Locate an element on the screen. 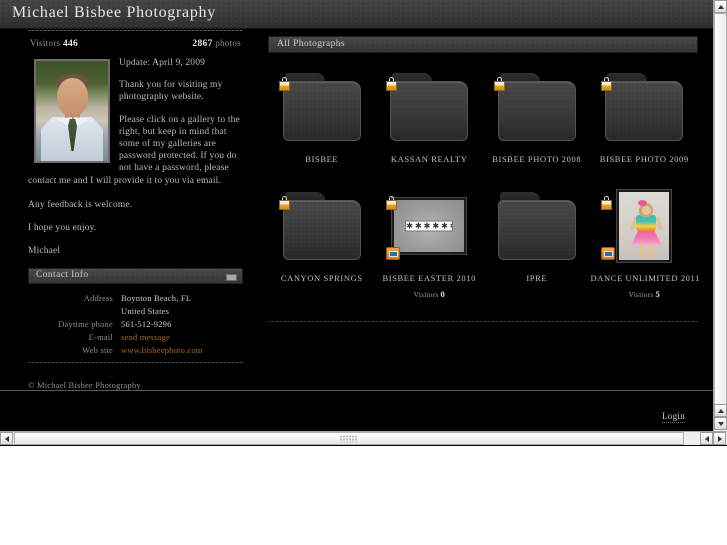 The width and height of the screenshot is (727, 545). gallery-item-canyon-springs: CANYON SPRINGS is located at coordinates (322, 243).